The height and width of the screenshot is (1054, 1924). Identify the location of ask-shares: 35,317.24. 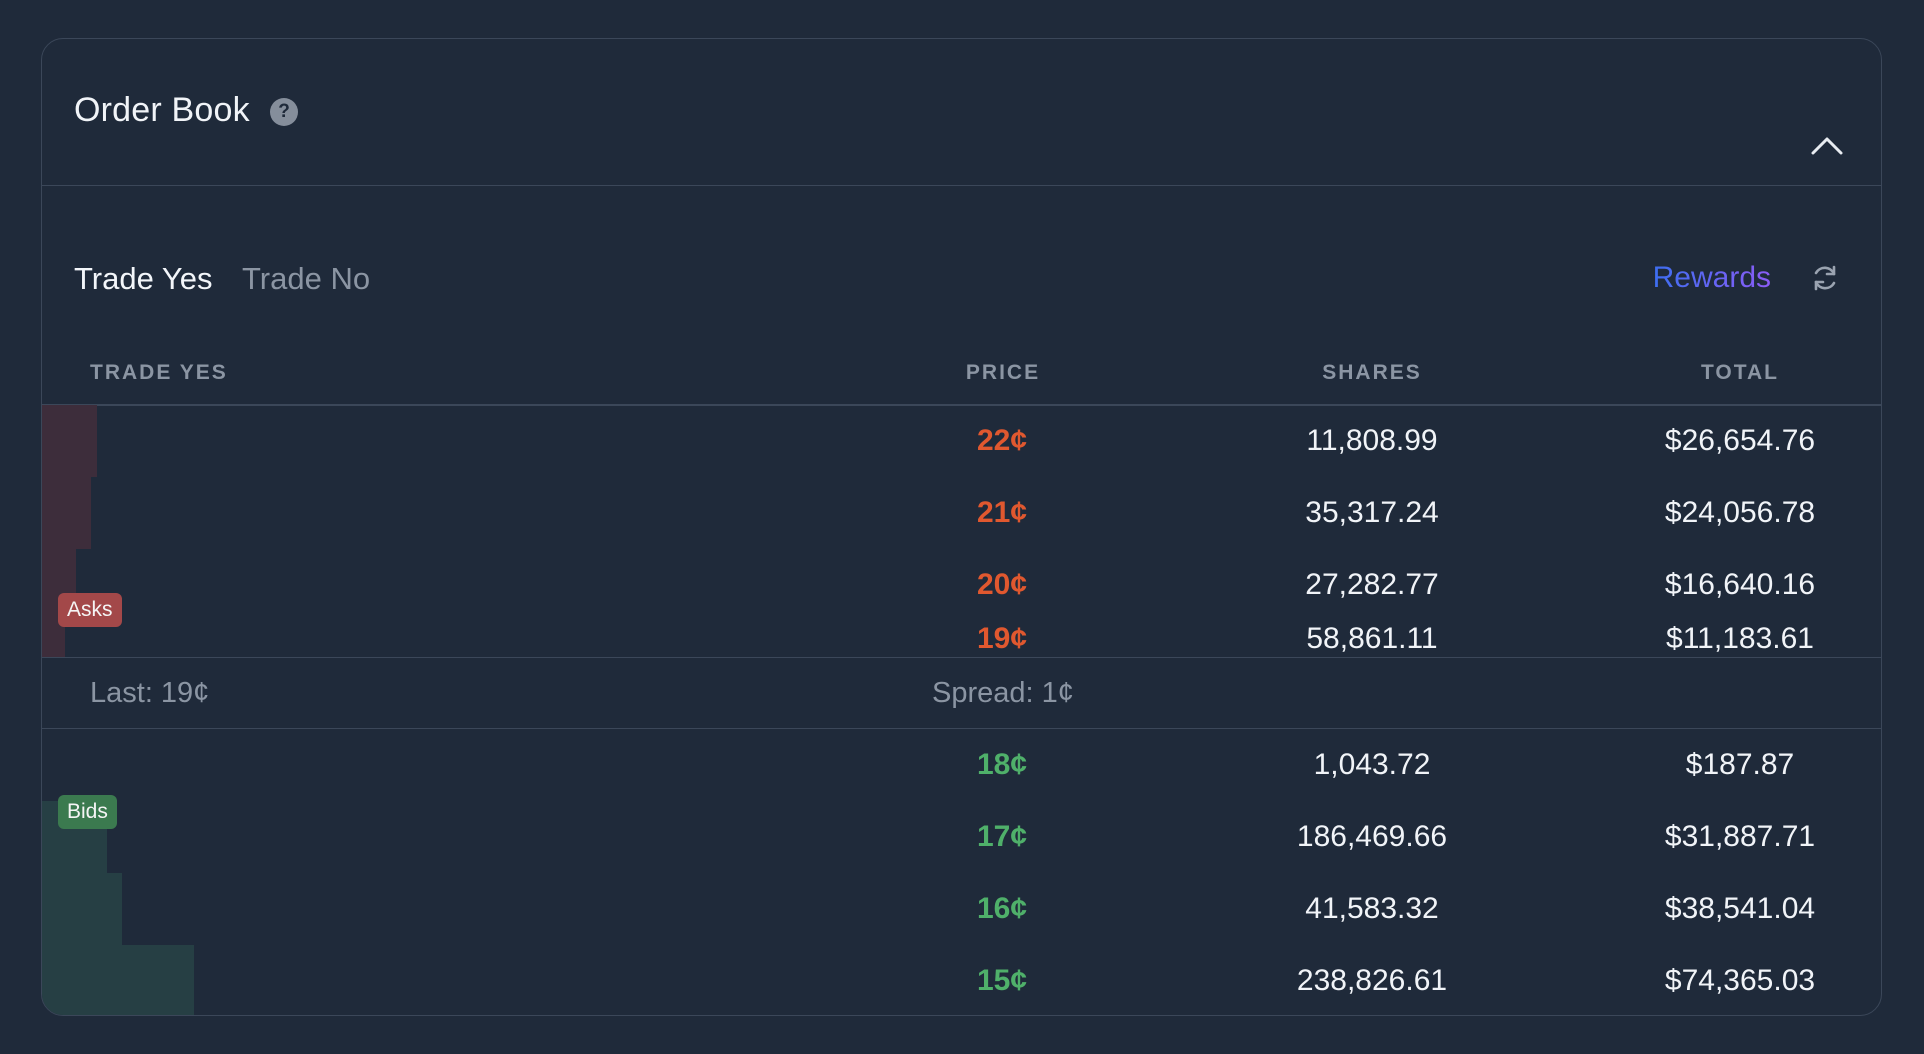
(1372, 512).